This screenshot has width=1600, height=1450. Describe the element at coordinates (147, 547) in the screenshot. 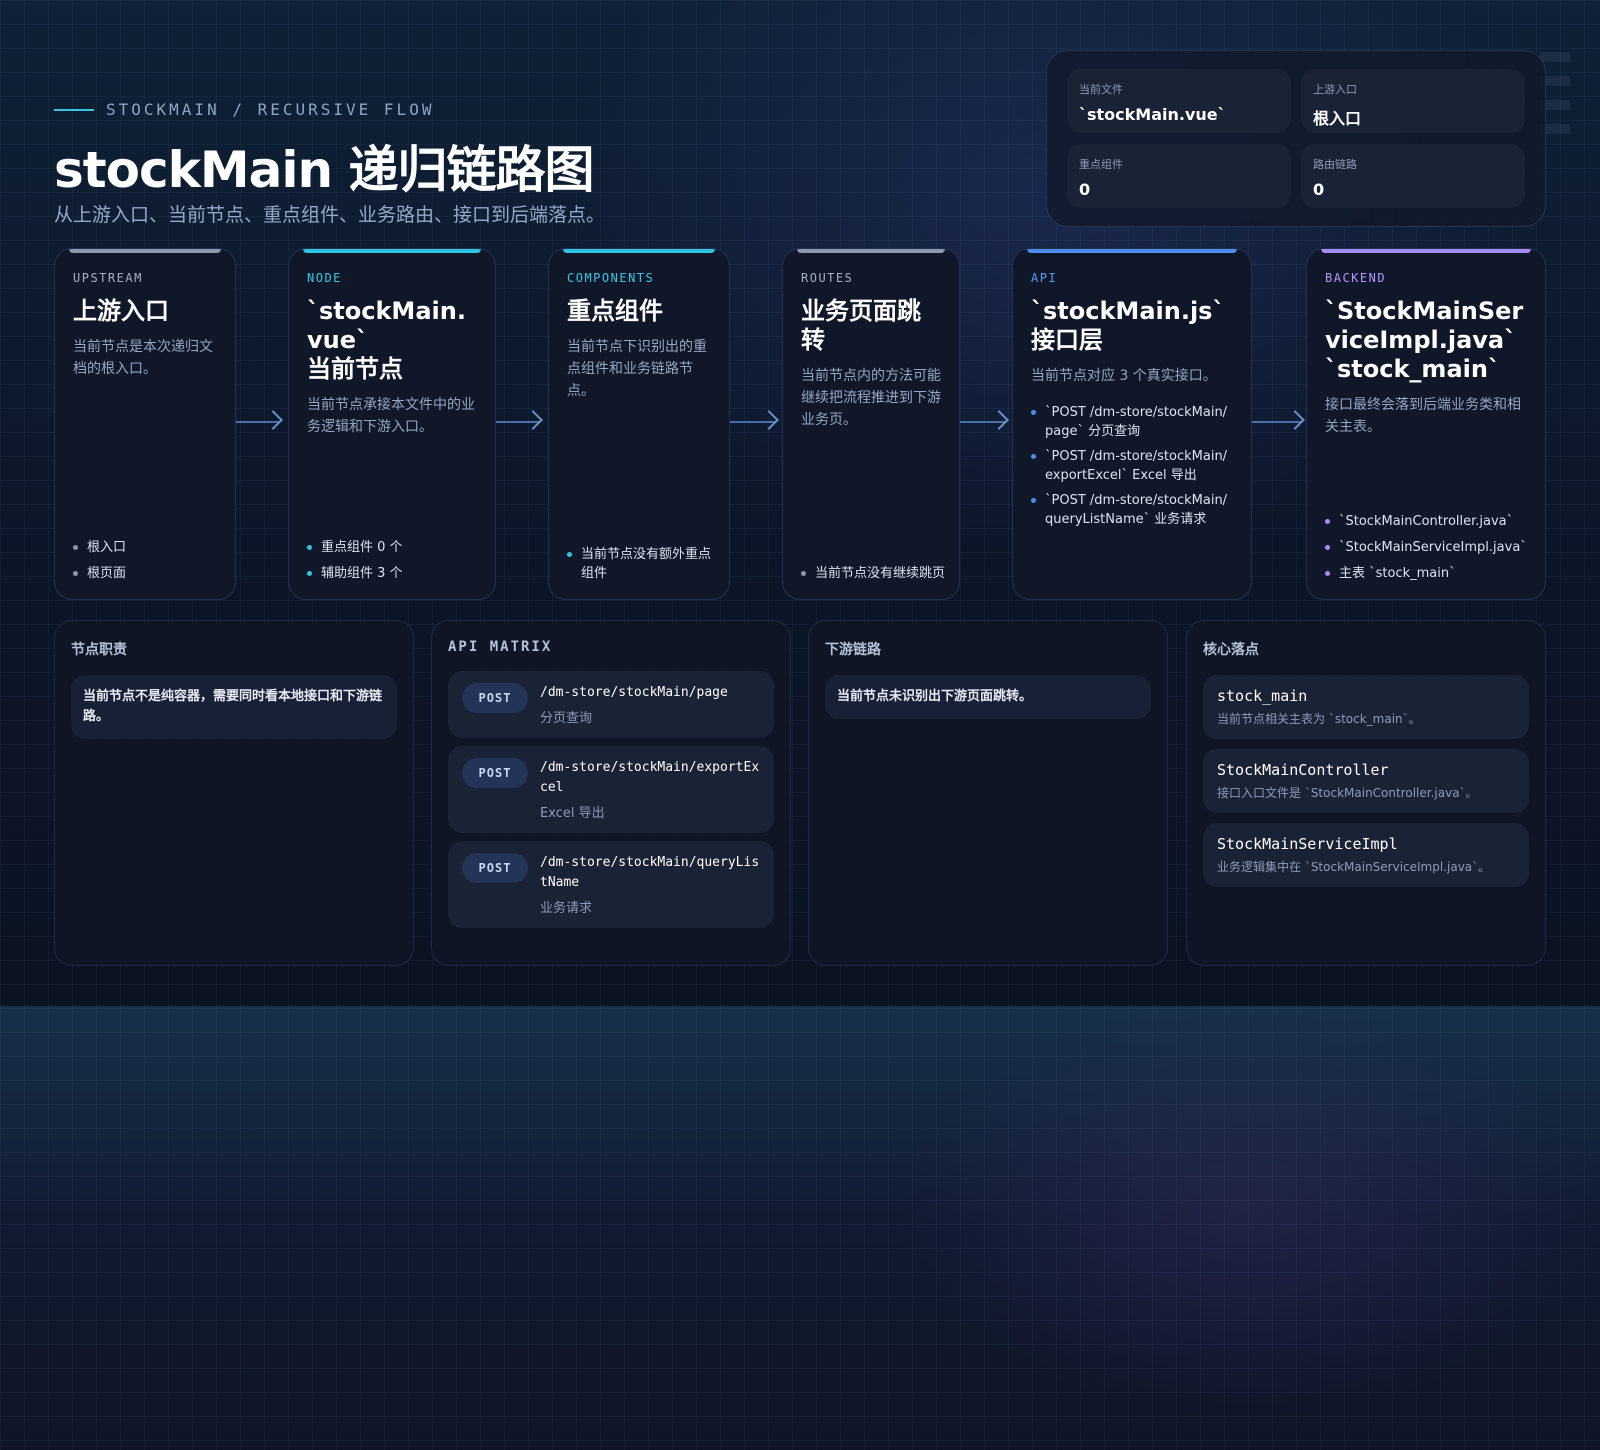

I see `bullet-item: 根入口` at that location.